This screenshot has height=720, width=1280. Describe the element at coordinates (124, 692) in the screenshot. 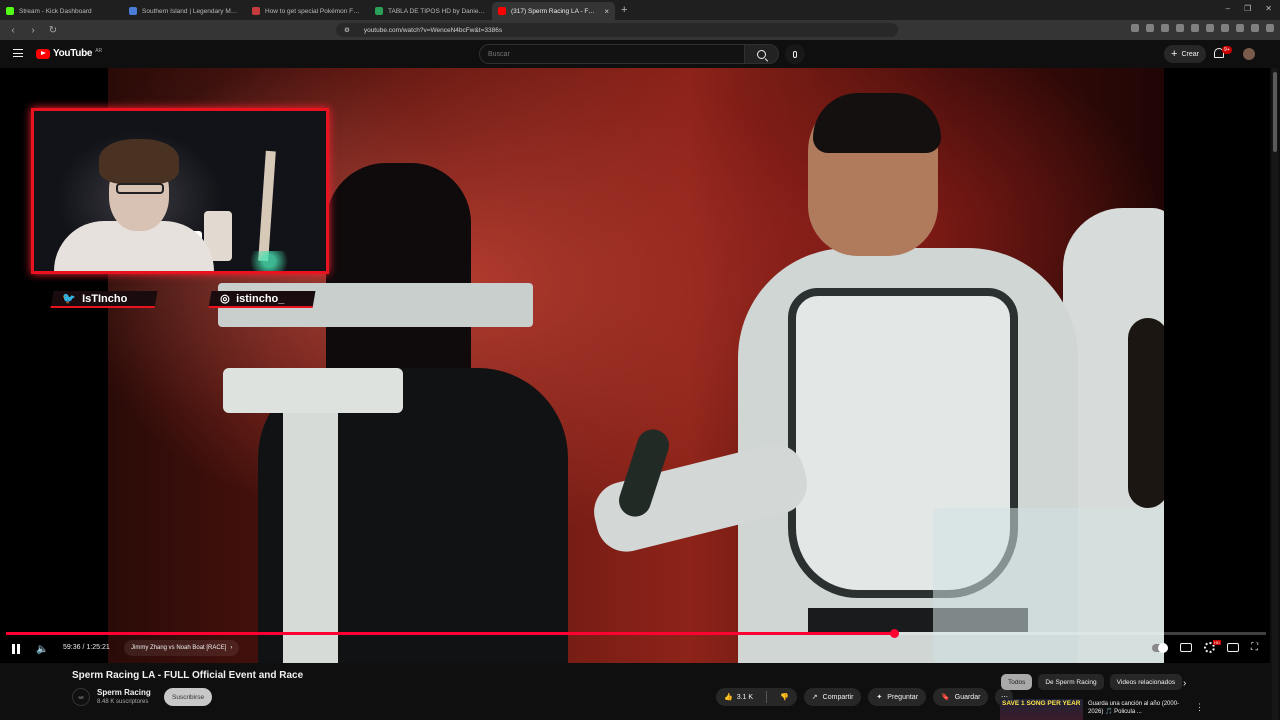

I see `channel-name: Sperm Racing` at that location.